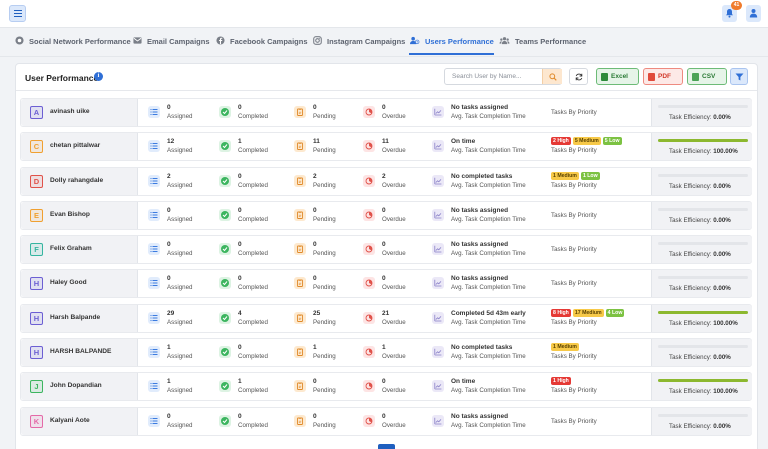 The image size is (768, 449). I want to click on assigned-count: 1, so click(169, 348).